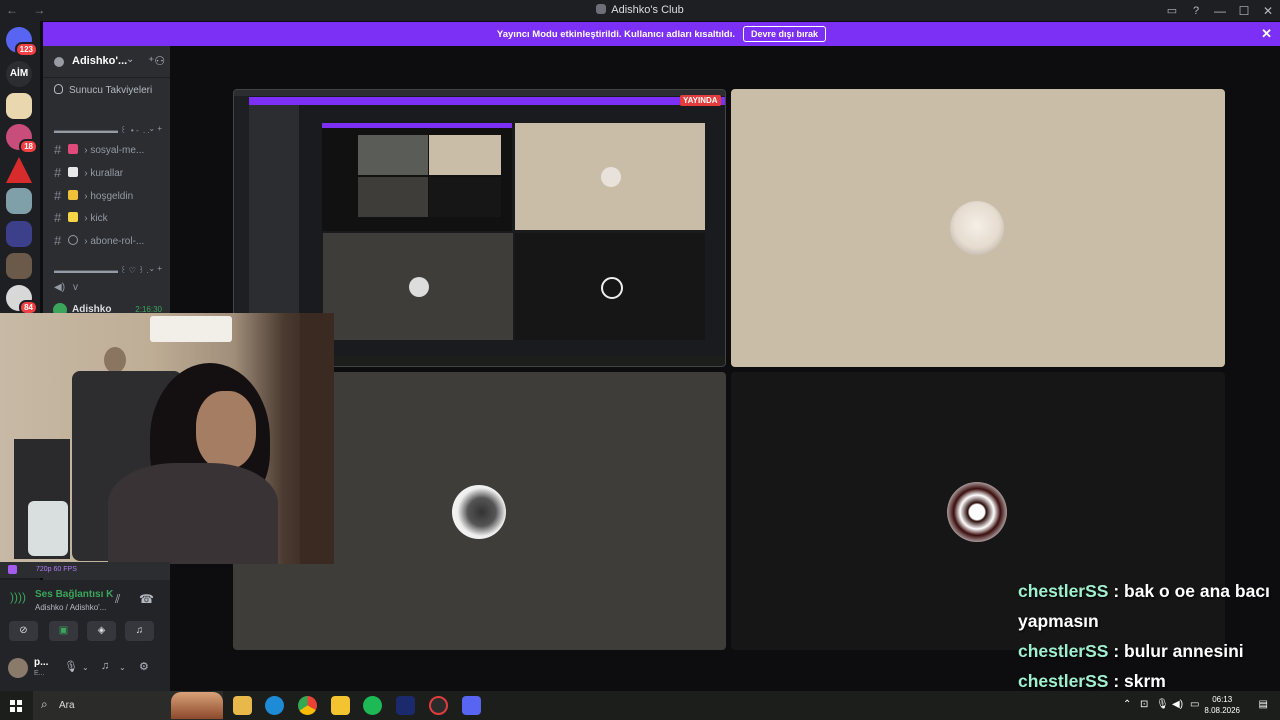 The image size is (1280, 720). What do you see at coordinates (28, 146) in the screenshot?
I see `server-badge-18: 18` at bounding box center [28, 146].